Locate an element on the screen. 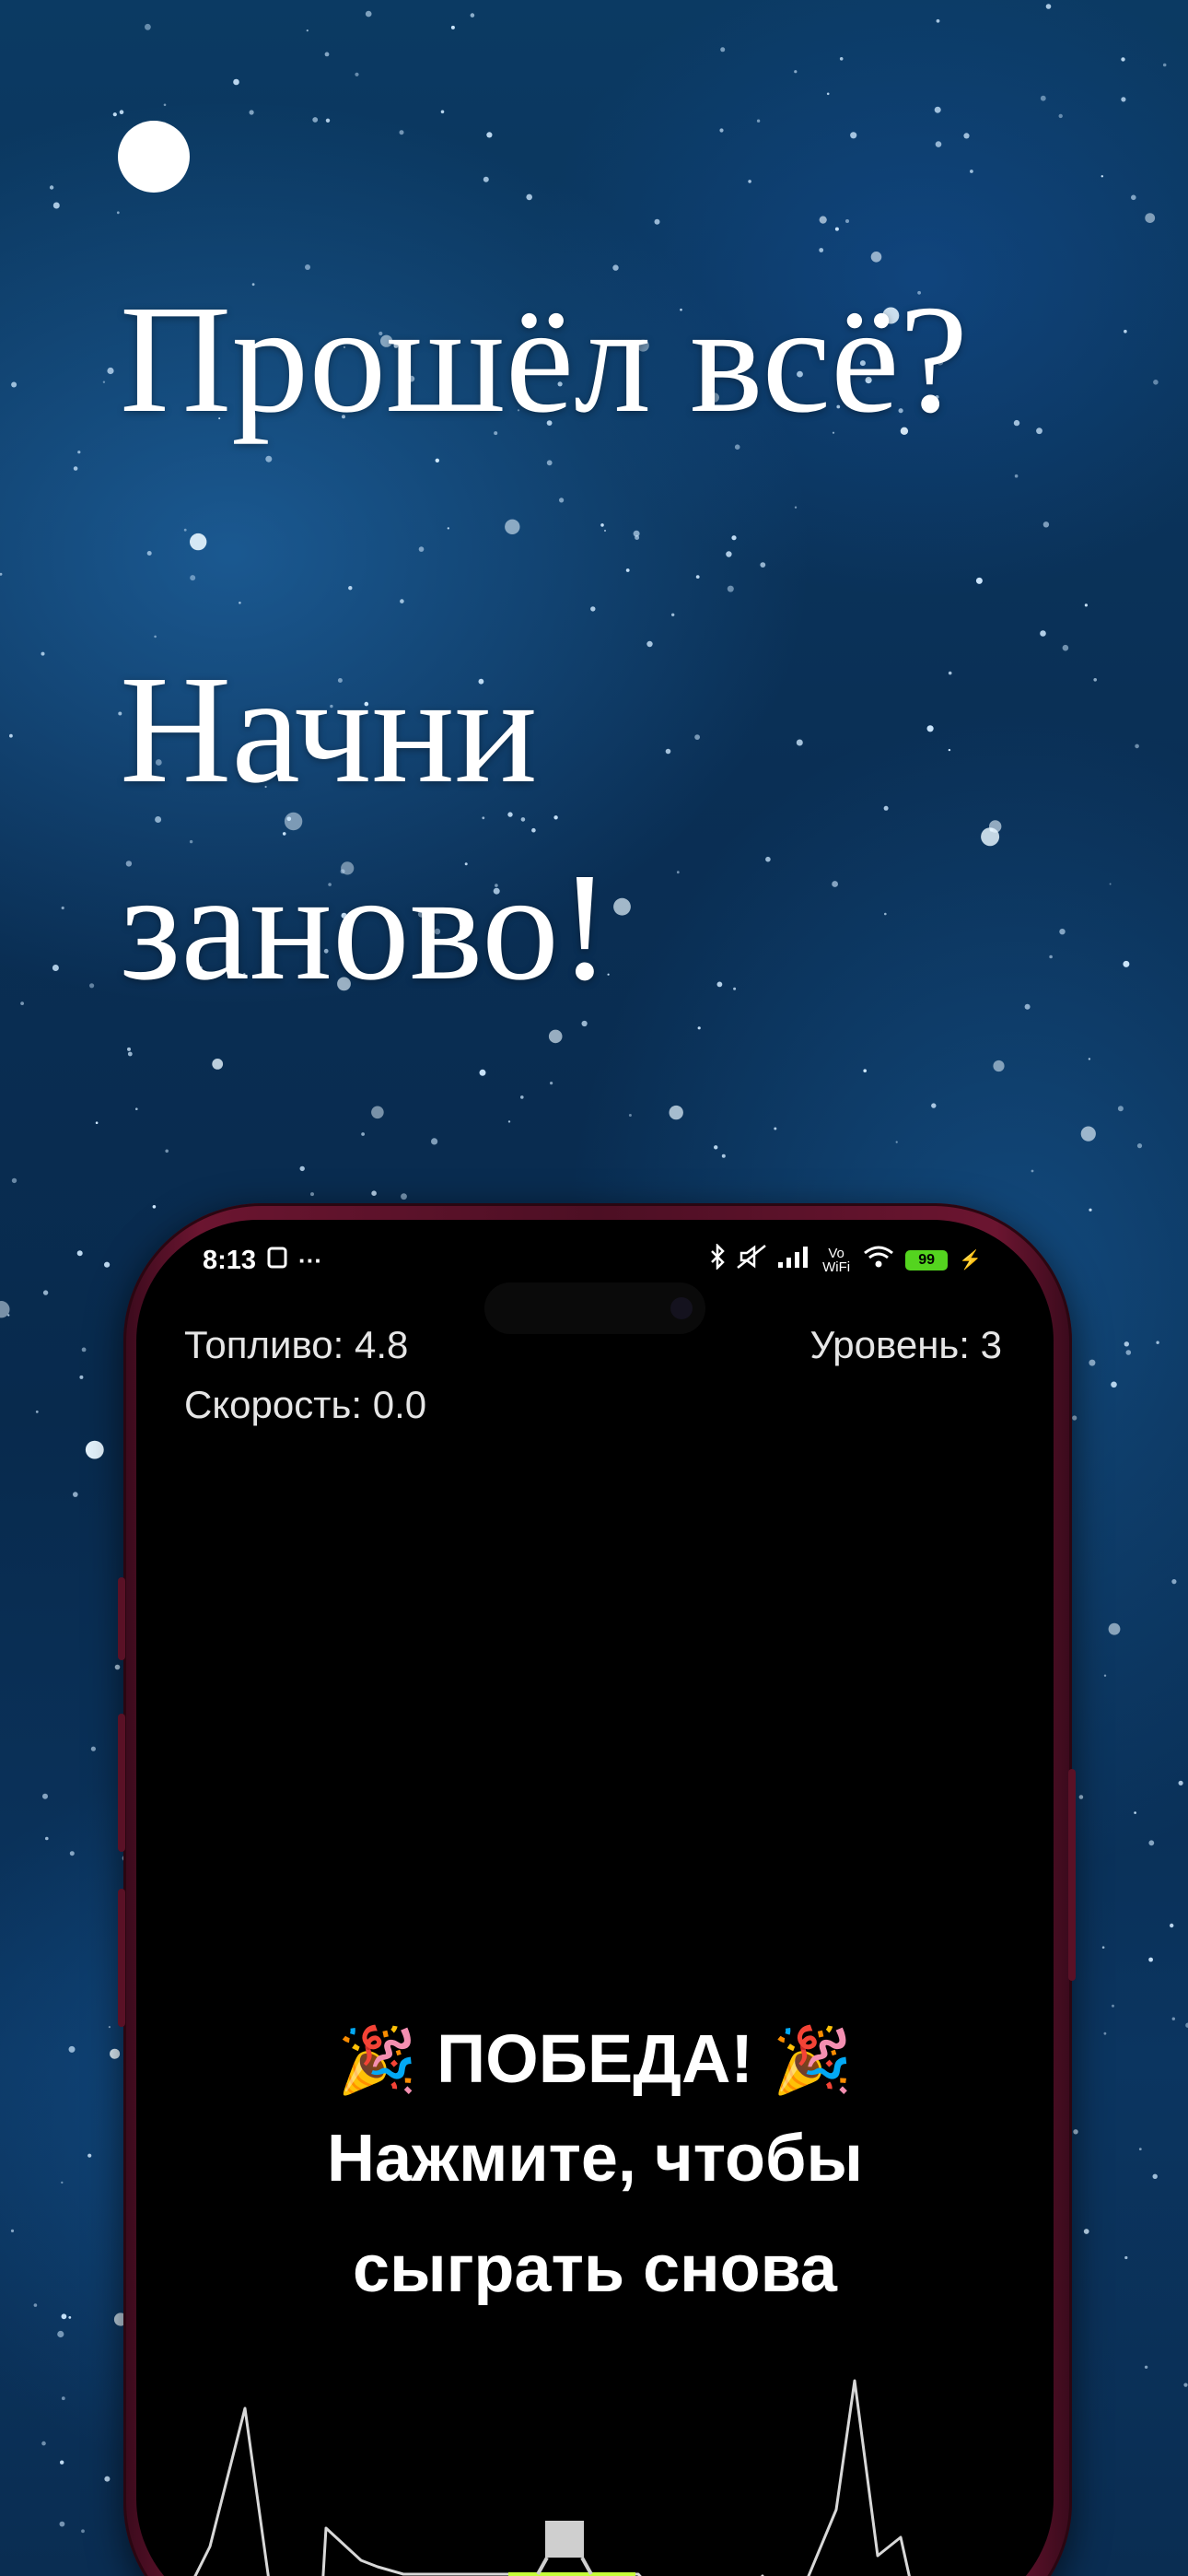 This screenshot has width=1188, height=2576. phone-volume-down-button is located at coordinates (121, 1958).